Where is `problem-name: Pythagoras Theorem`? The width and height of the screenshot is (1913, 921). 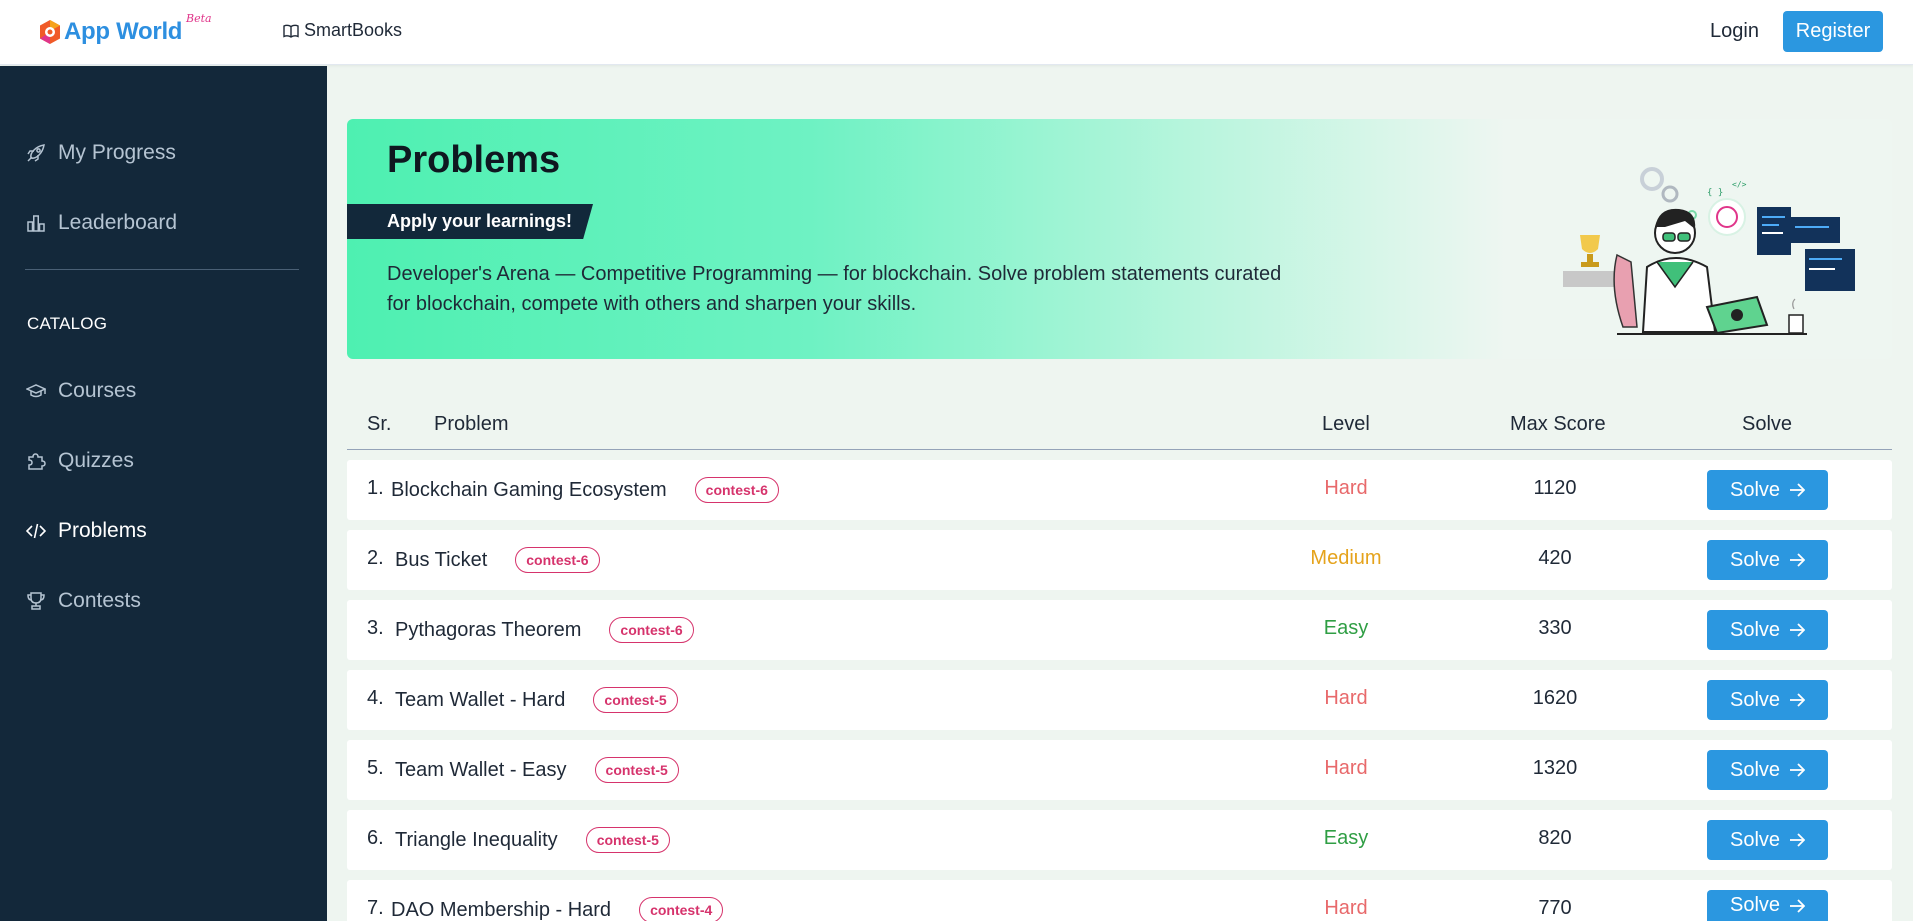
problem-name: Pythagoras Theorem is located at coordinates (488, 630).